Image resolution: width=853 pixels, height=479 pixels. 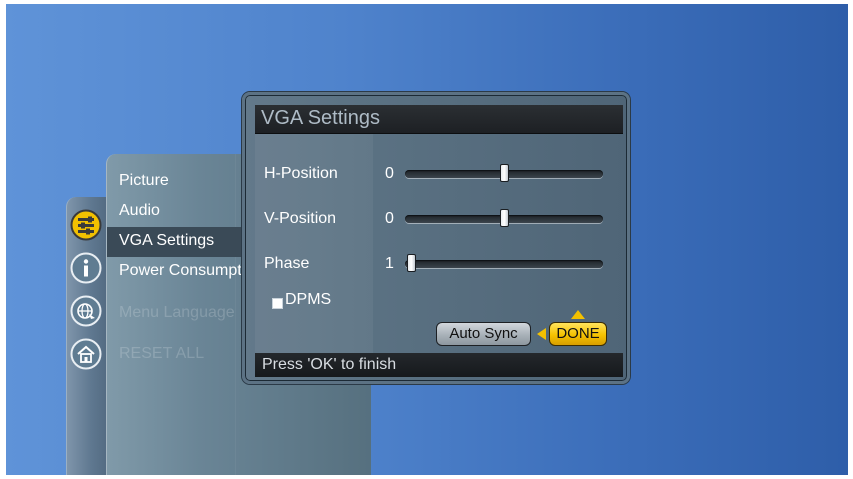 I want to click on menu-icon-strip, so click(x=86, y=336).